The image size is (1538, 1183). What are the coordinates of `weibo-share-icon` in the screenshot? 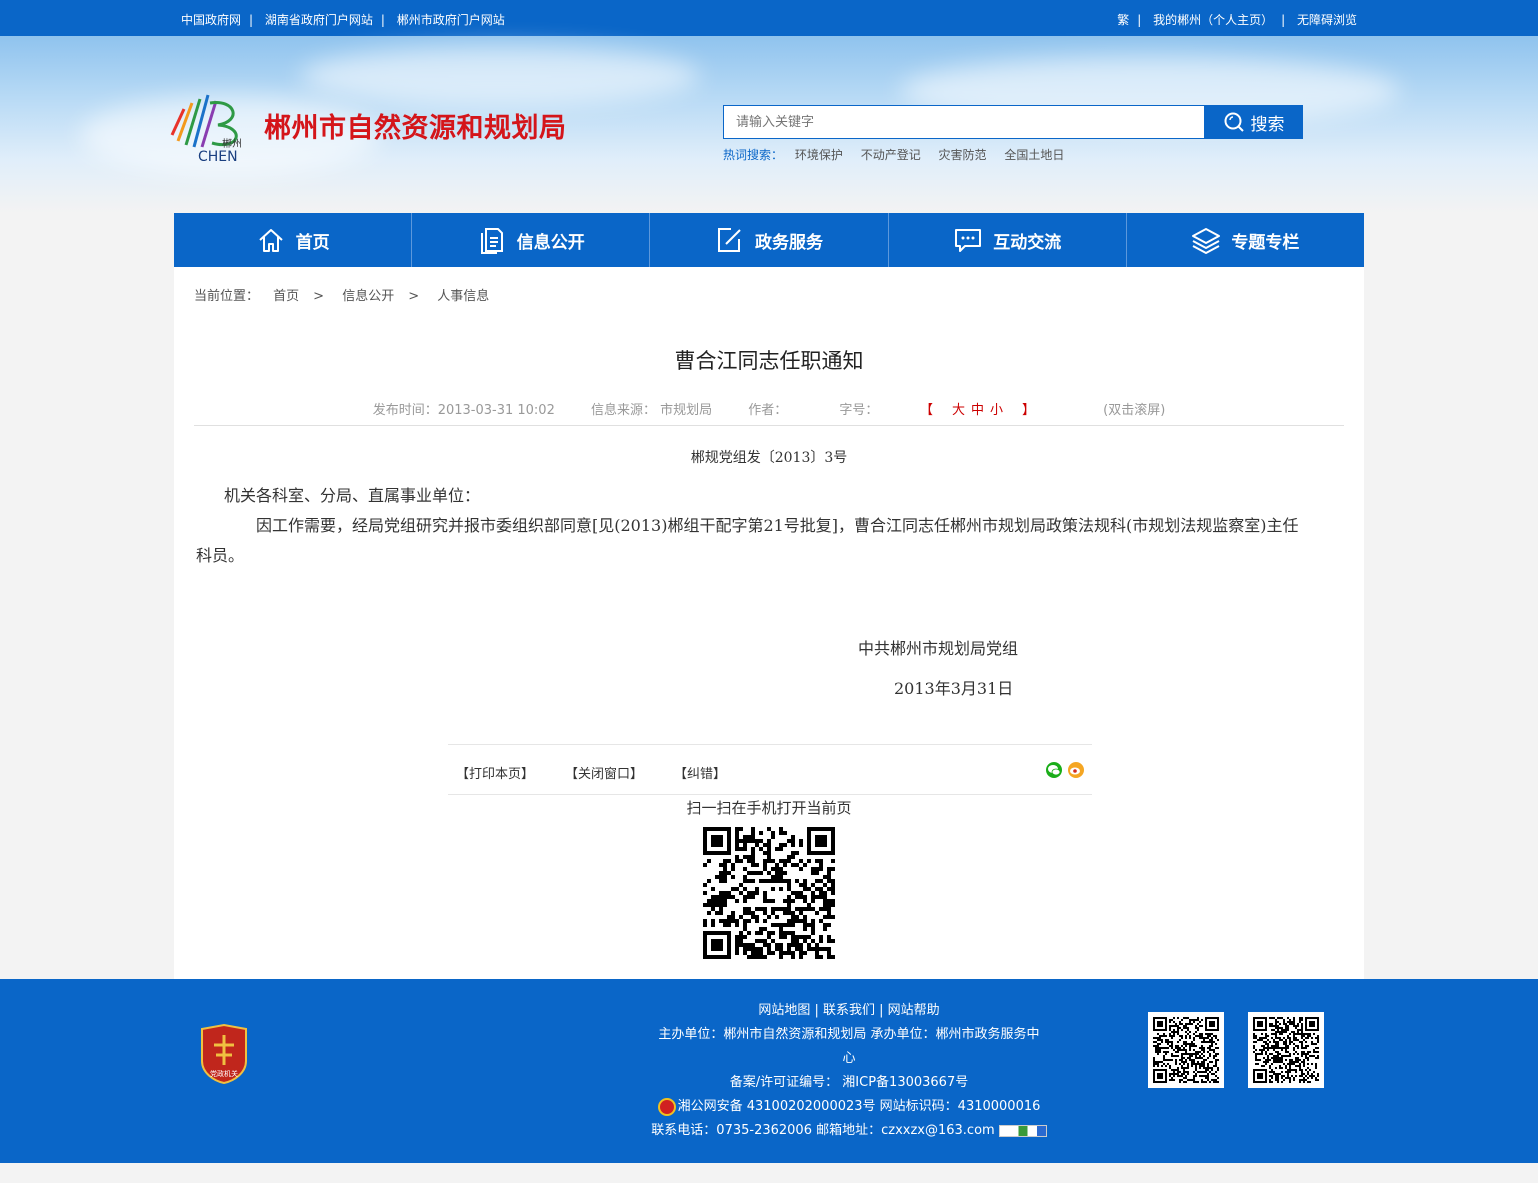 It's located at (1076, 770).